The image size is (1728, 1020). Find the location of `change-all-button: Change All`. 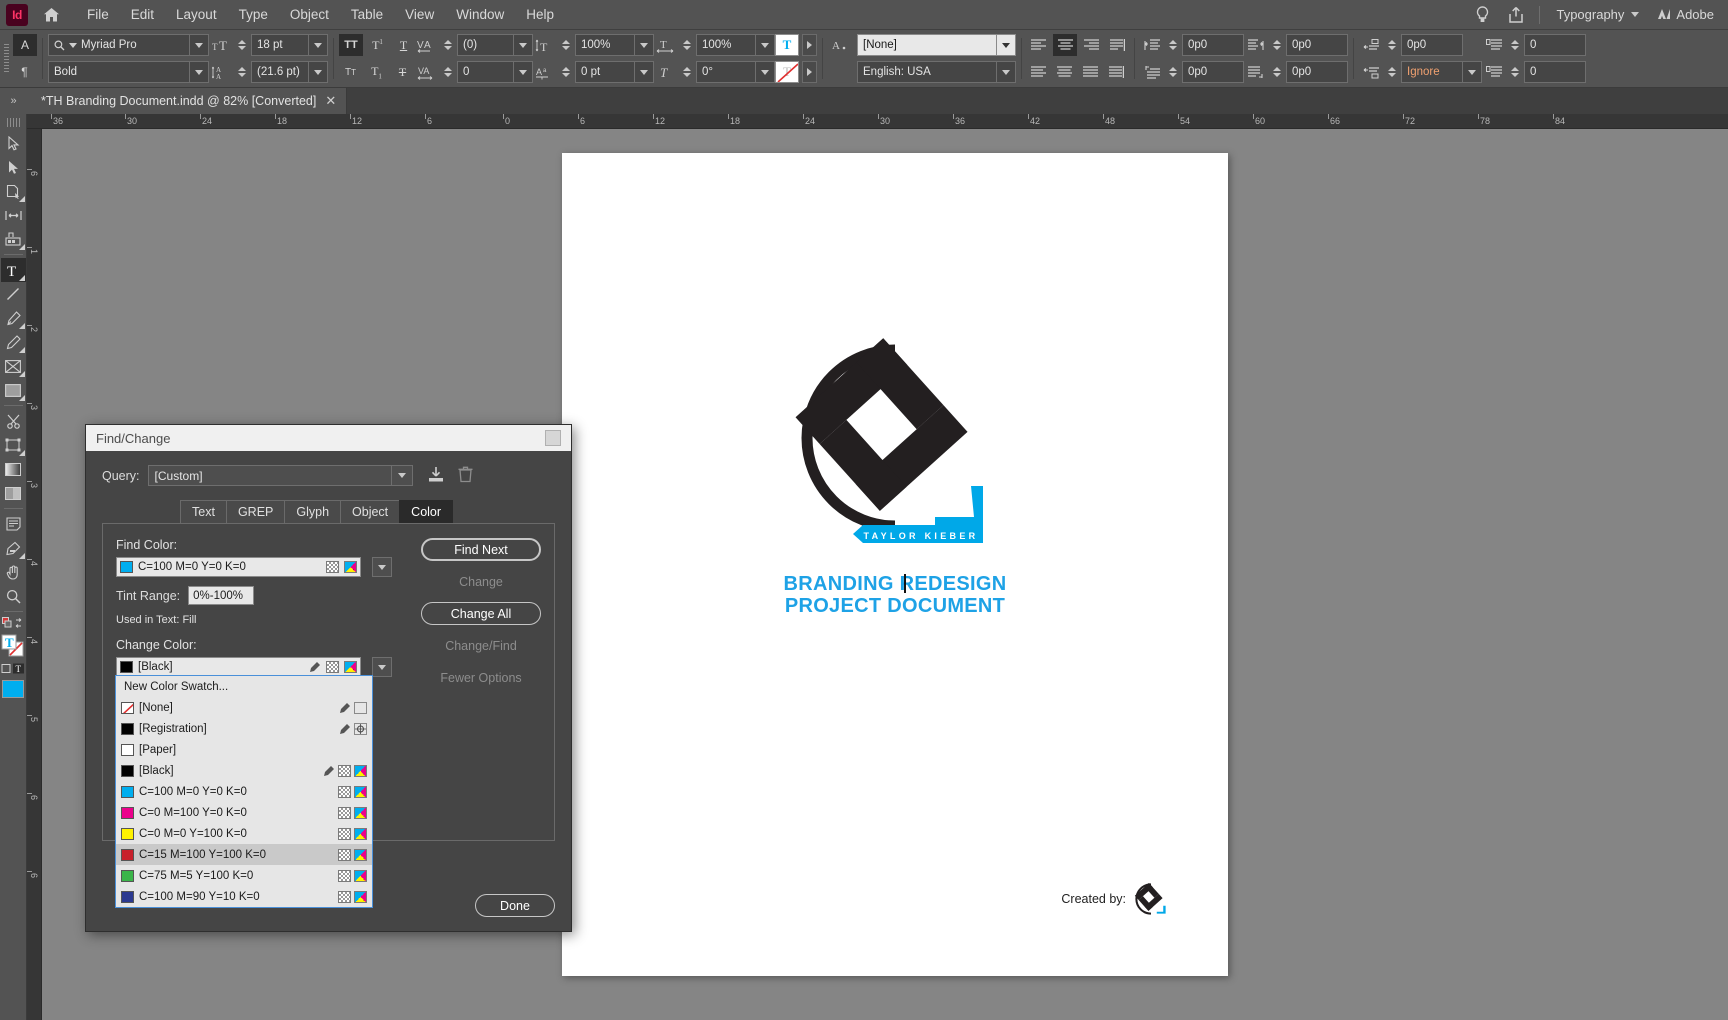

change-all-button: Change All is located at coordinates (481, 613).